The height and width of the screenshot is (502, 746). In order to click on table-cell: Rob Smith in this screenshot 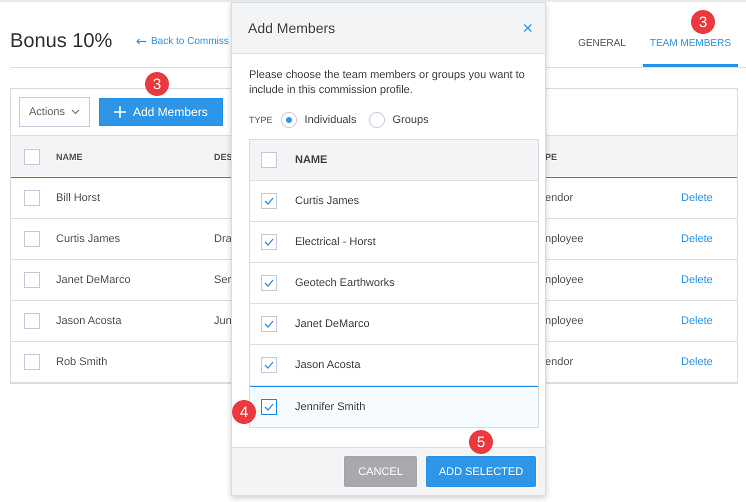, I will do `click(82, 362)`.